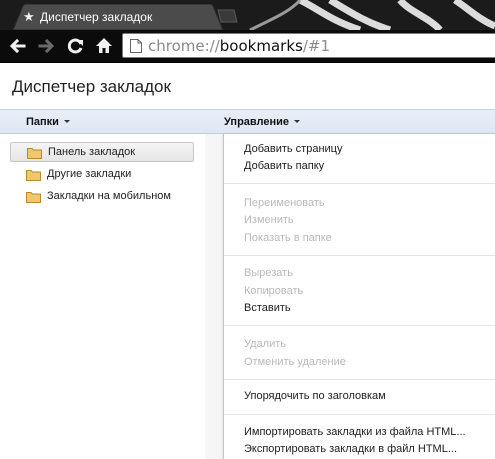  I want to click on reload-icon, so click(75, 46).